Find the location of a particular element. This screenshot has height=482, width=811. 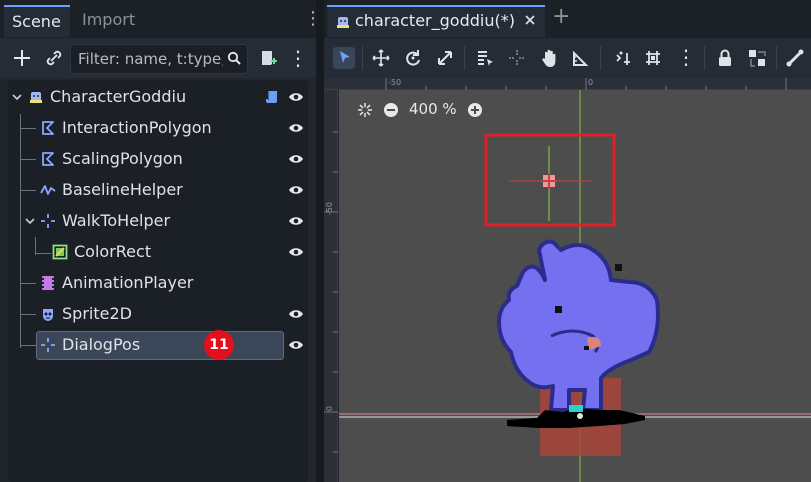

scene-more-icon: ⋮ is located at coordinates (298, 58).